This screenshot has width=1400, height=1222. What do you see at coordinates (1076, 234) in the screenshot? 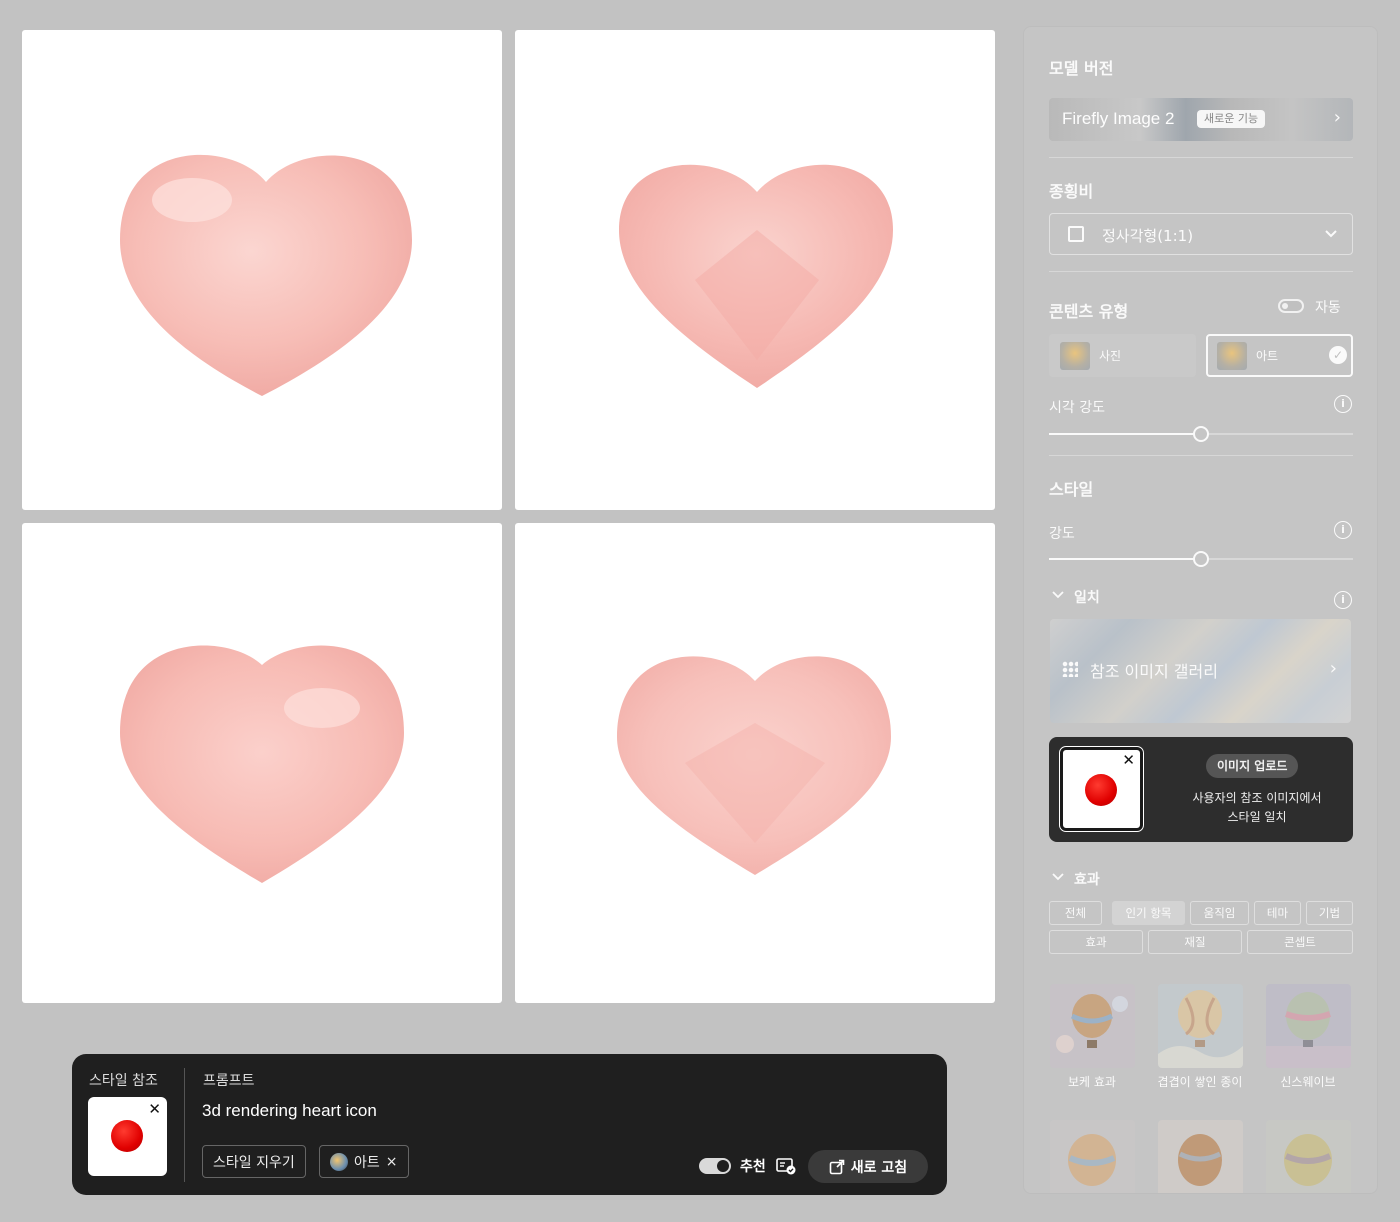
I see `square-icon` at bounding box center [1076, 234].